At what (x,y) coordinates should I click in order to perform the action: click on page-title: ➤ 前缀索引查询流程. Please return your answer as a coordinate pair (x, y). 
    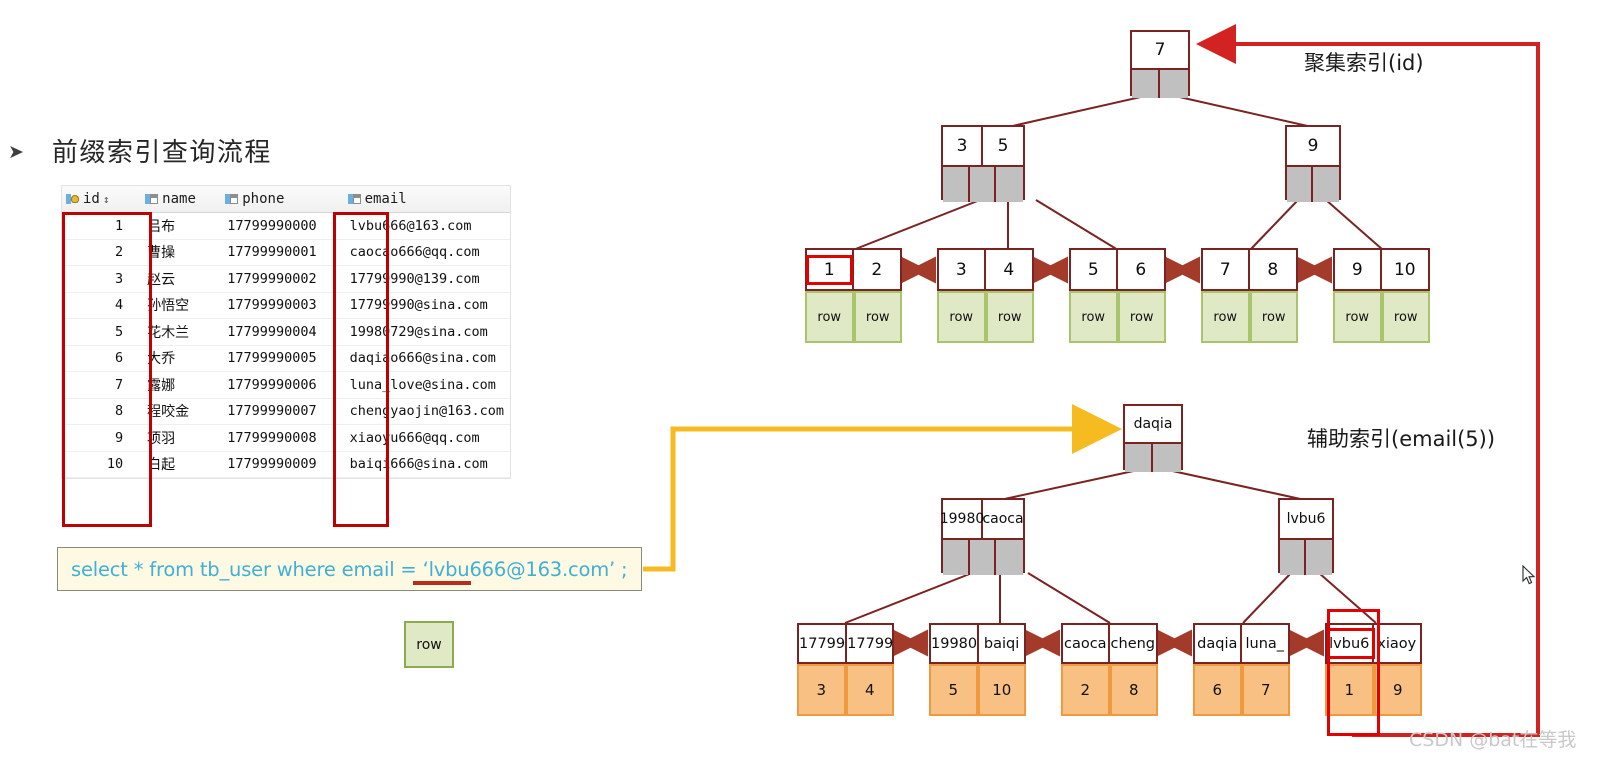
    Looking at the image, I should click on (140, 150).